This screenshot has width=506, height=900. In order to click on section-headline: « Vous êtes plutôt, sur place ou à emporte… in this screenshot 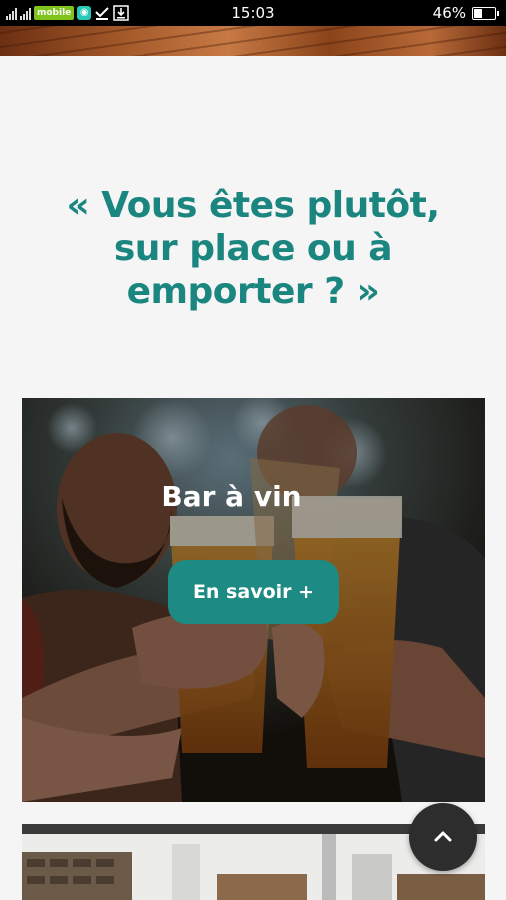, I will do `click(253, 248)`.